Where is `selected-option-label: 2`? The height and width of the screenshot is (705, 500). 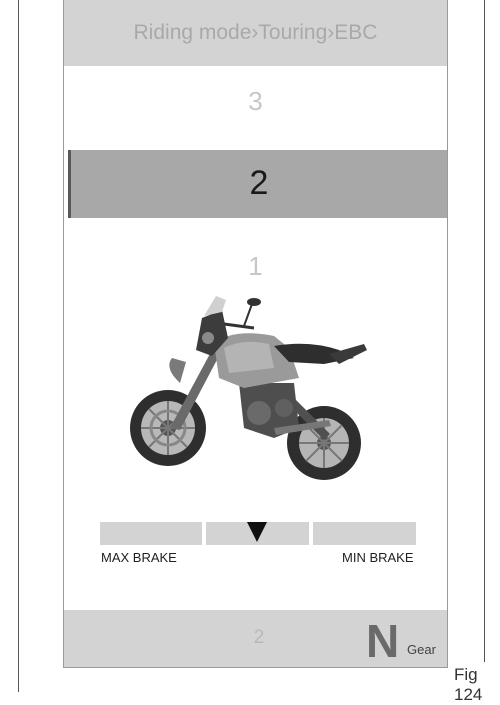
selected-option-label: 2 is located at coordinates (259, 183).